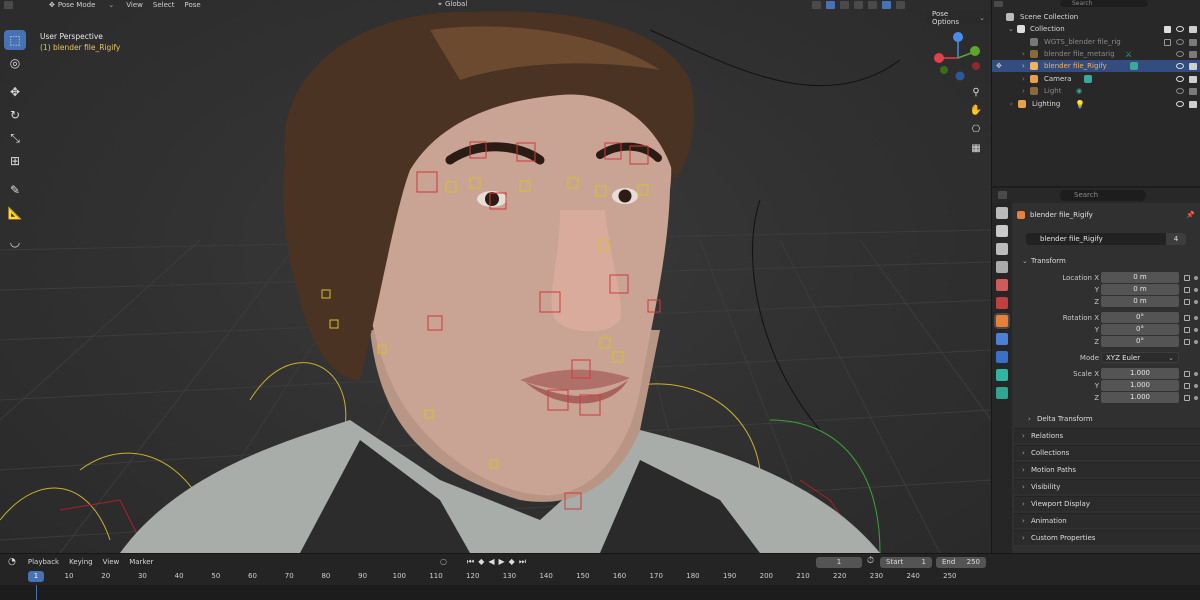 The width and height of the screenshot is (1200, 600). I want to click on bone-tab-icon, so click(1002, 393).